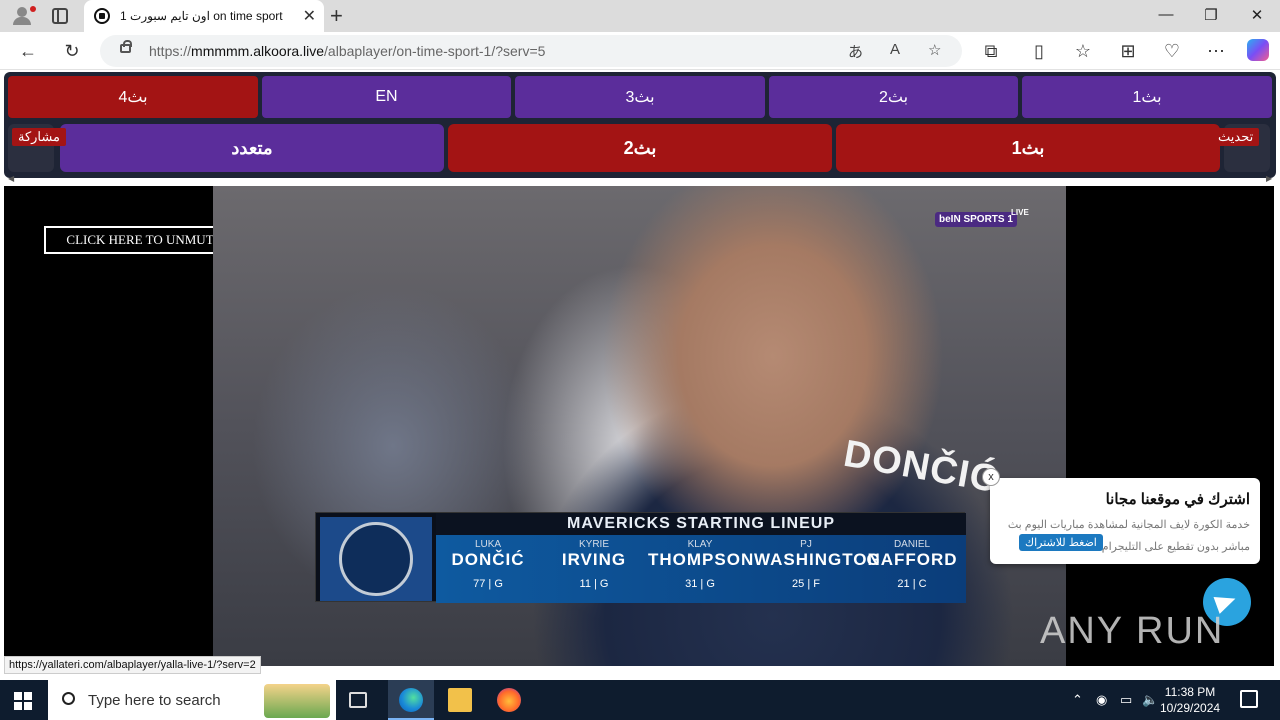 The width and height of the screenshot is (1280, 720). Describe the element at coordinates (376, 559) in the screenshot. I see `mavericks-logo-icon` at that location.